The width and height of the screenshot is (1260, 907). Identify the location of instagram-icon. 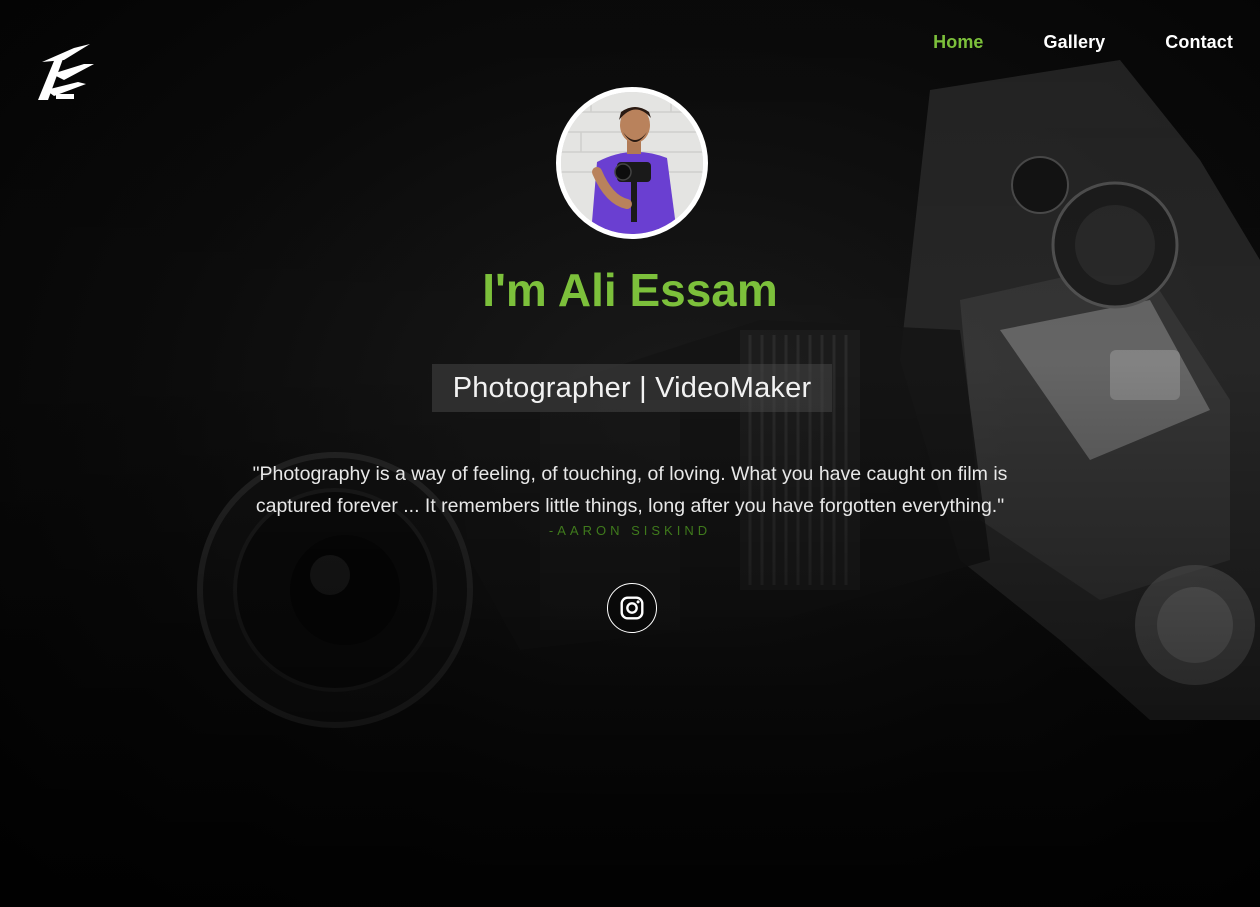
(632, 608).